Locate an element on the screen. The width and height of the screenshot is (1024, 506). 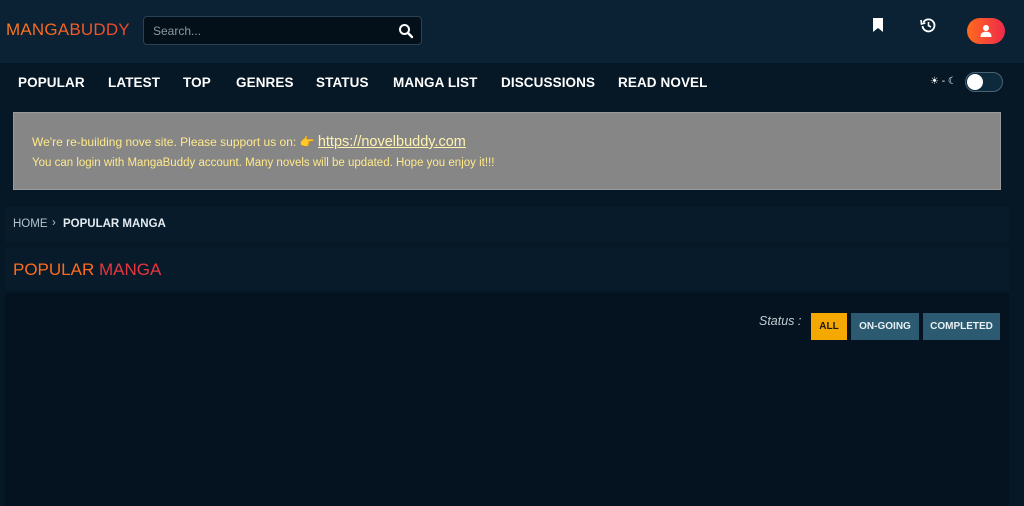
nav-manga-list: MANGA LIST is located at coordinates (435, 82).